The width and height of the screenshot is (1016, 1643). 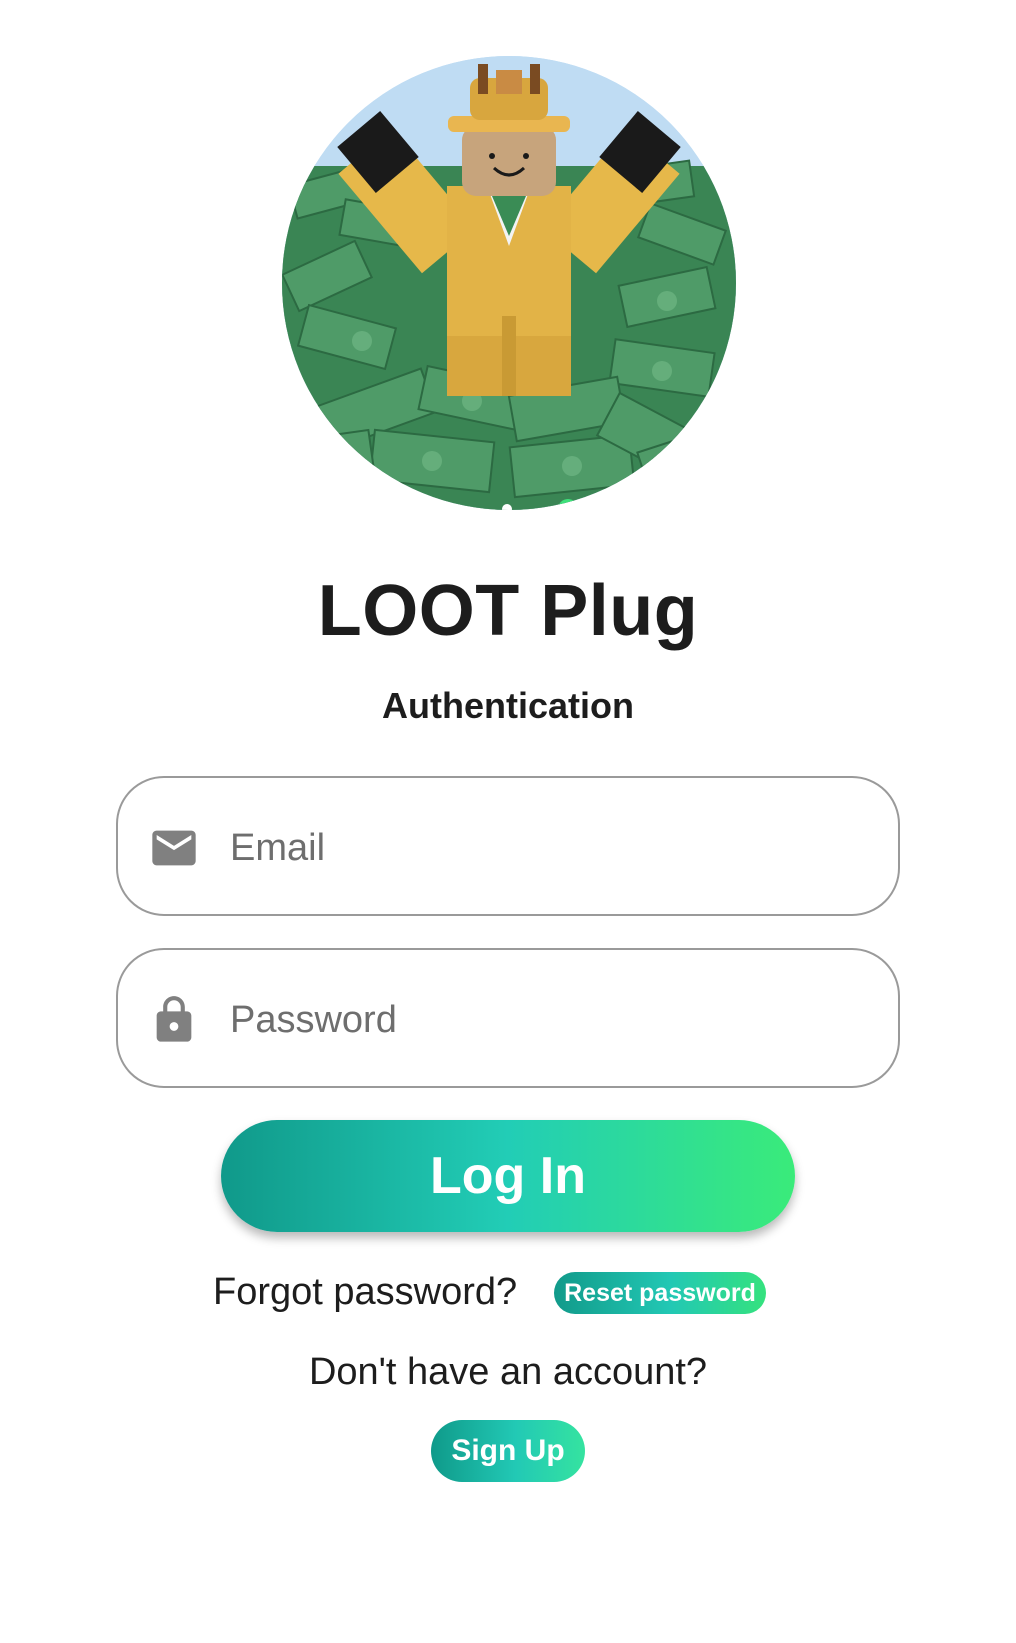 I want to click on hero-image, so click(x=509, y=283).